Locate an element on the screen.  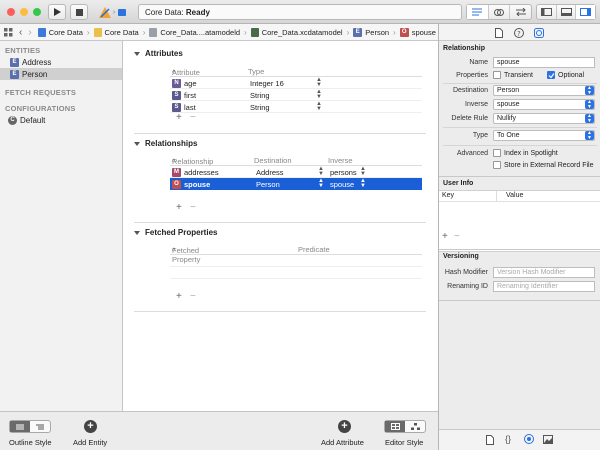
forward-arrow-icon: › is located at coordinates (29, 32).